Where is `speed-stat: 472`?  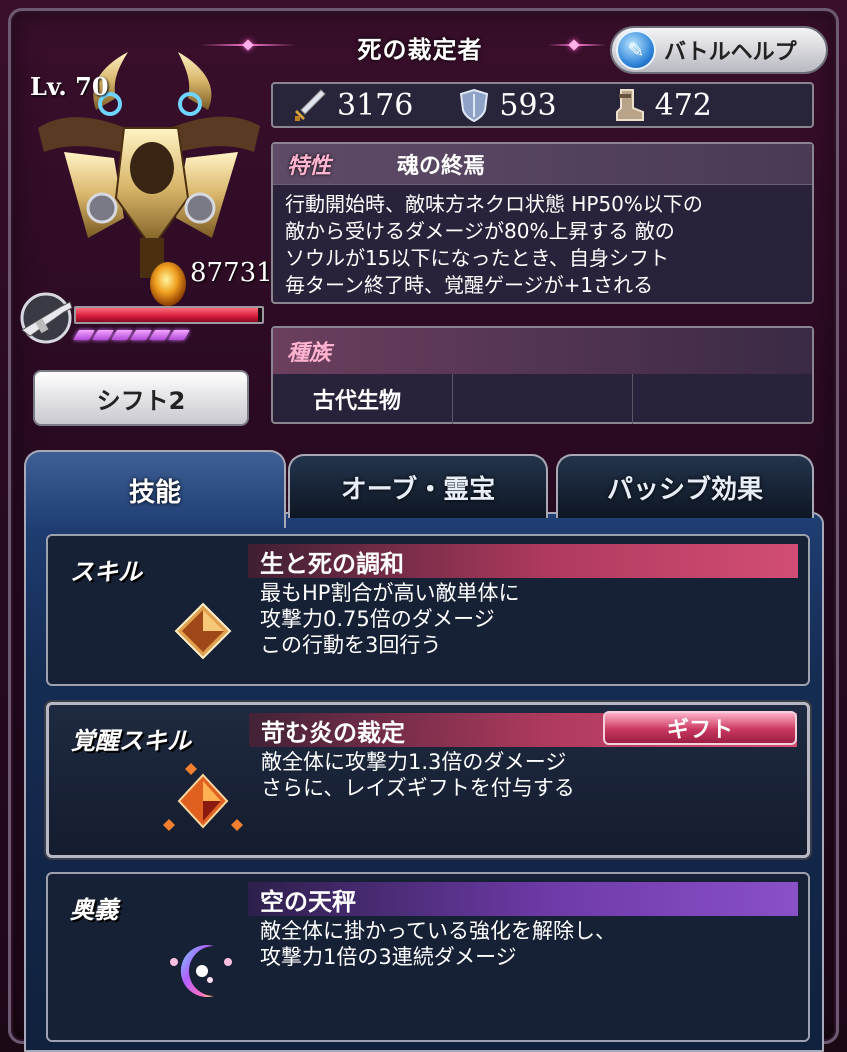
speed-stat: 472 is located at coordinates (662, 105).